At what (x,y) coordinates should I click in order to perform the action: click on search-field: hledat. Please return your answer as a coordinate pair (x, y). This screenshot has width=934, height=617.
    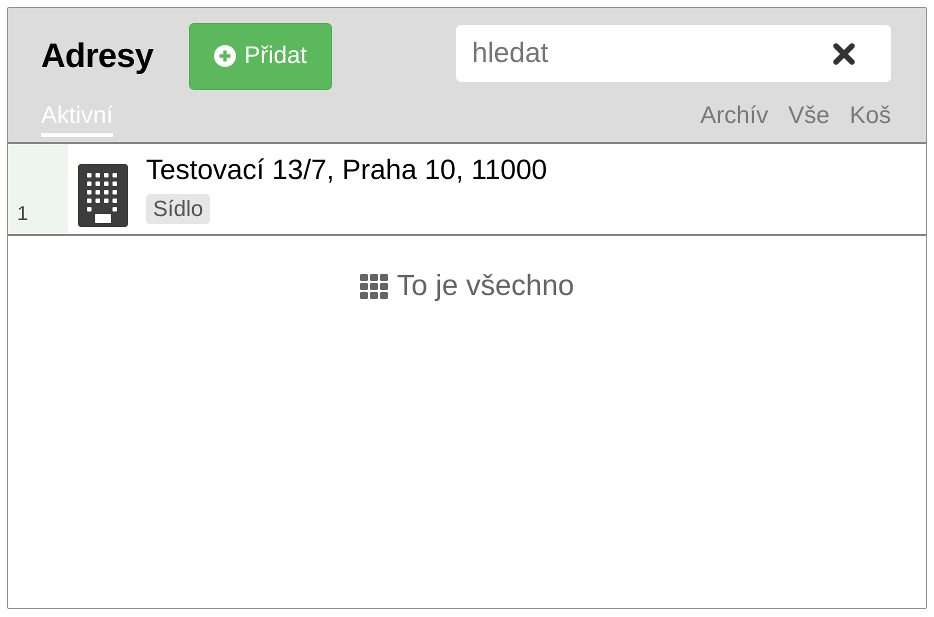
    Looking at the image, I should click on (673, 53).